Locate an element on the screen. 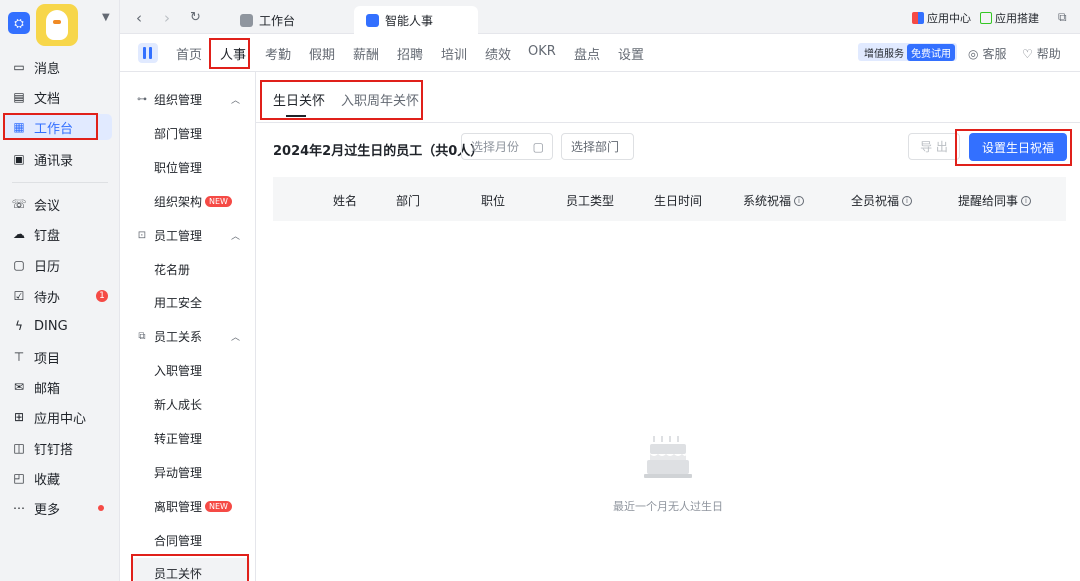 The height and width of the screenshot is (581, 1080). todo-badge: 1 is located at coordinates (102, 296).